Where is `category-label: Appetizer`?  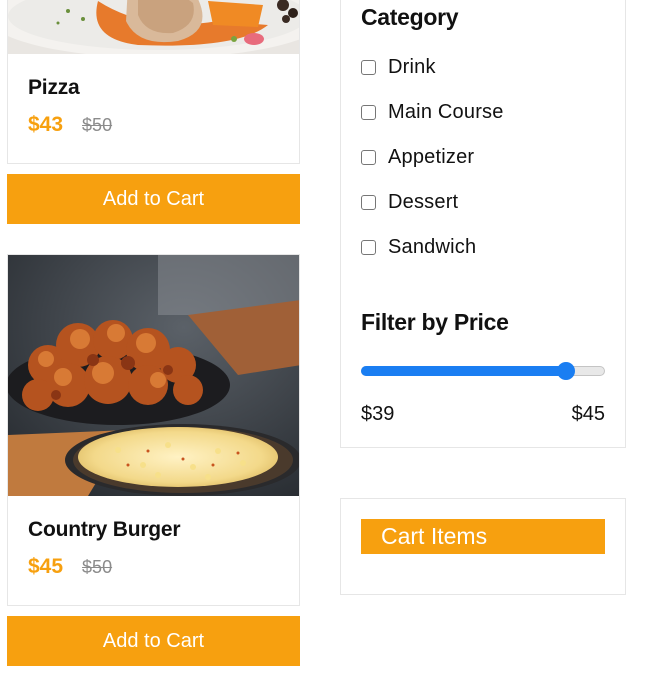 category-label: Appetizer is located at coordinates (431, 157).